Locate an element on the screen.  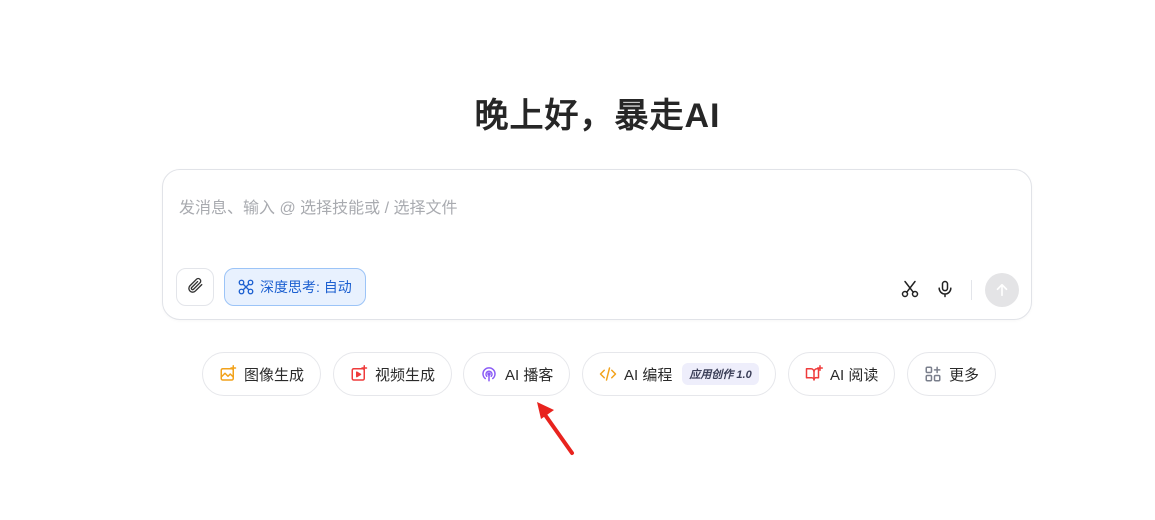
video-generate-icon is located at coordinates (359, 374).